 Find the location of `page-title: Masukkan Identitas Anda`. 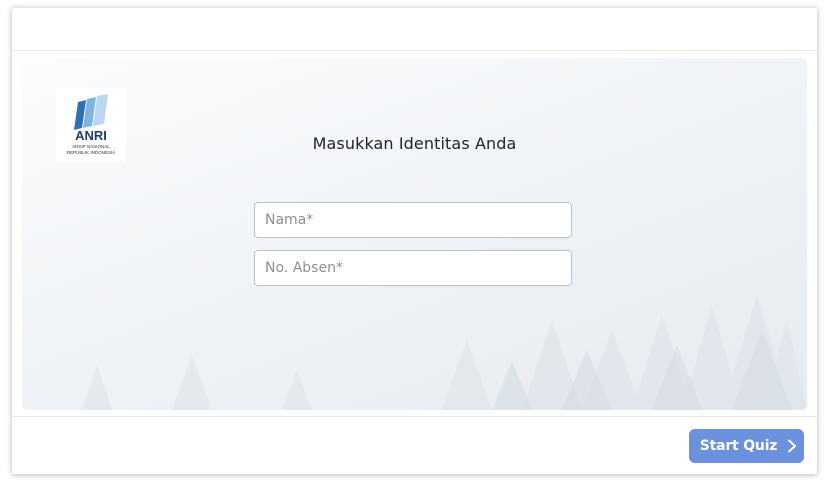

page-title: Masukkan Identitas Anda is located at coordinates (414, 143).